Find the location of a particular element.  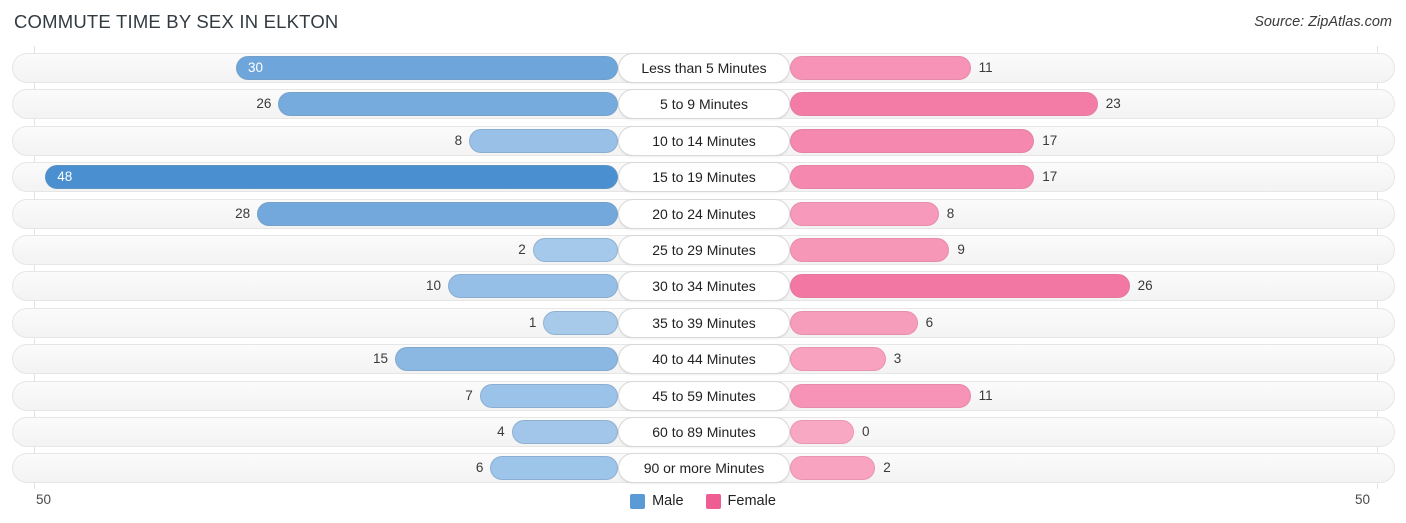

female-value-label: 9 is located at coordinates (961, 249).